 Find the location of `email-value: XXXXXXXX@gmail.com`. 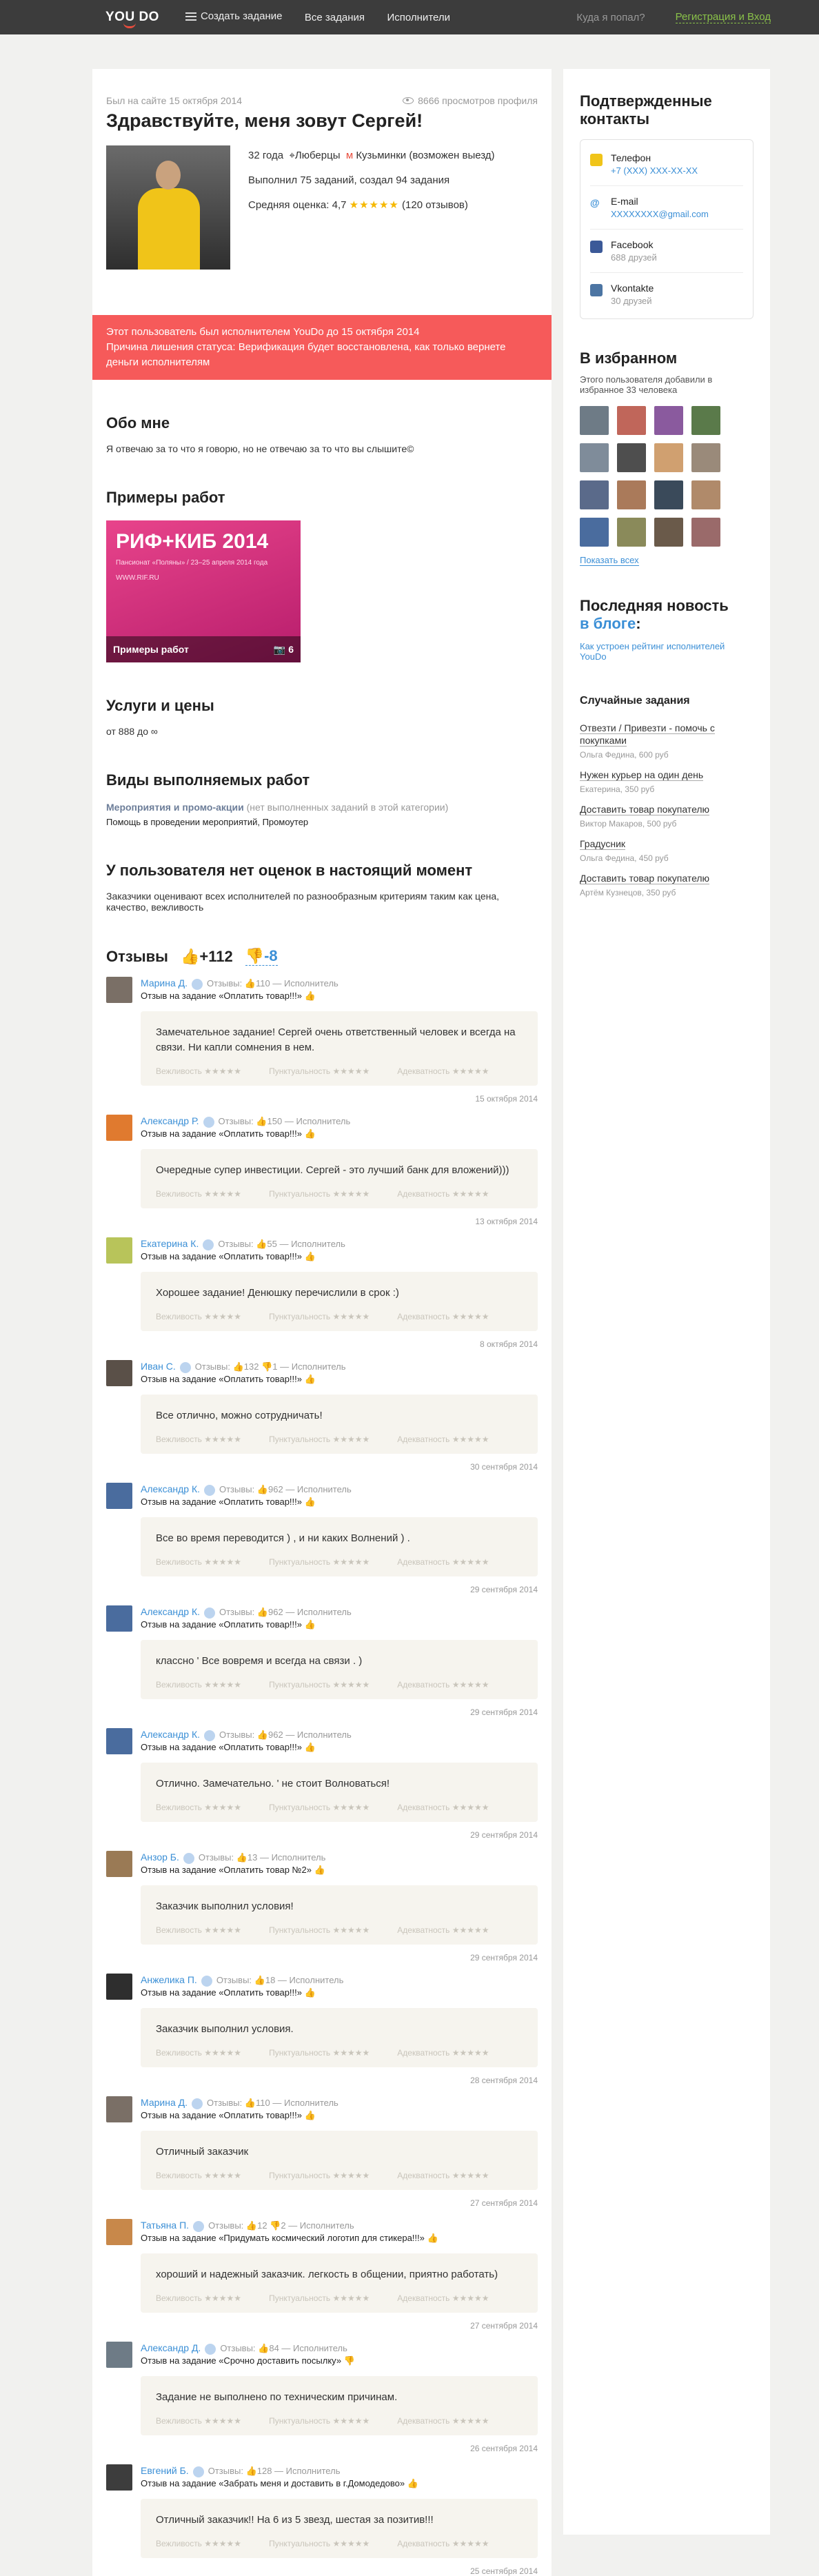

email-value: XXXXXXXX@gmail.com is located at coordinates (660, 214).